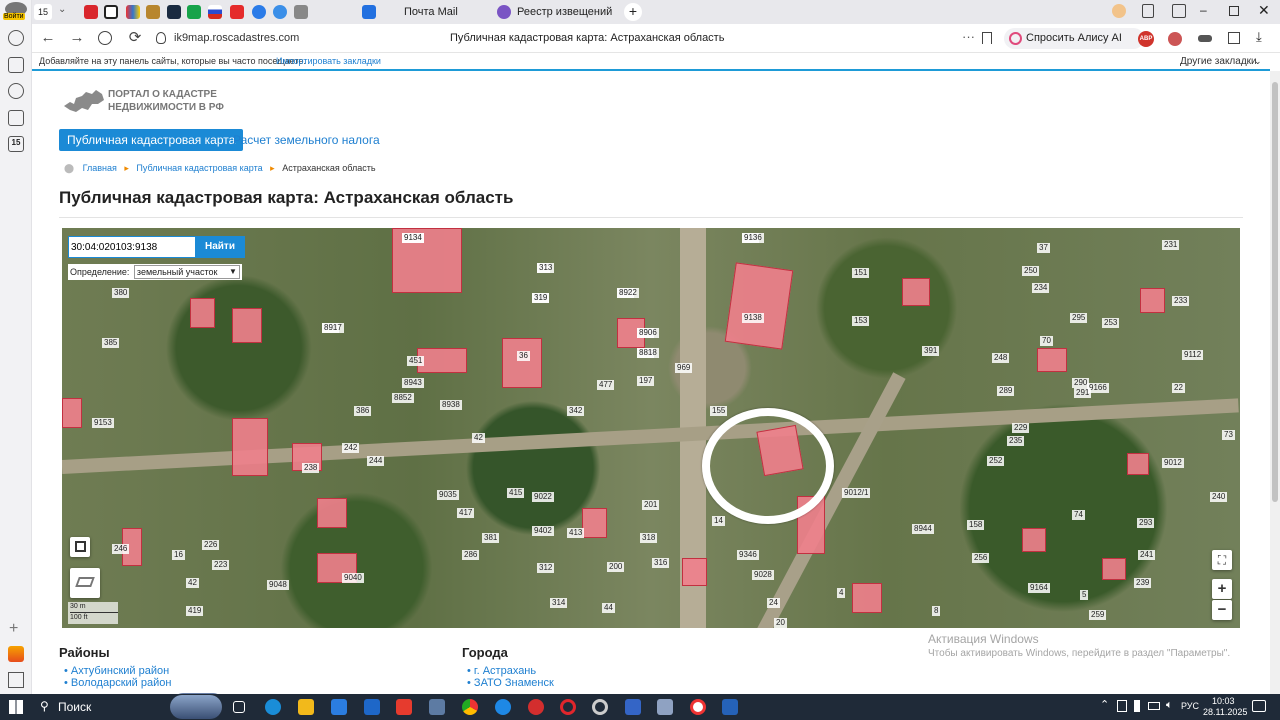 This screenshot has height=720, width=1280. Describe the element at coordinates (199, 168) in the screenshot. I see `breadcrumb-map: Публичная кадастровая карта` at that location.